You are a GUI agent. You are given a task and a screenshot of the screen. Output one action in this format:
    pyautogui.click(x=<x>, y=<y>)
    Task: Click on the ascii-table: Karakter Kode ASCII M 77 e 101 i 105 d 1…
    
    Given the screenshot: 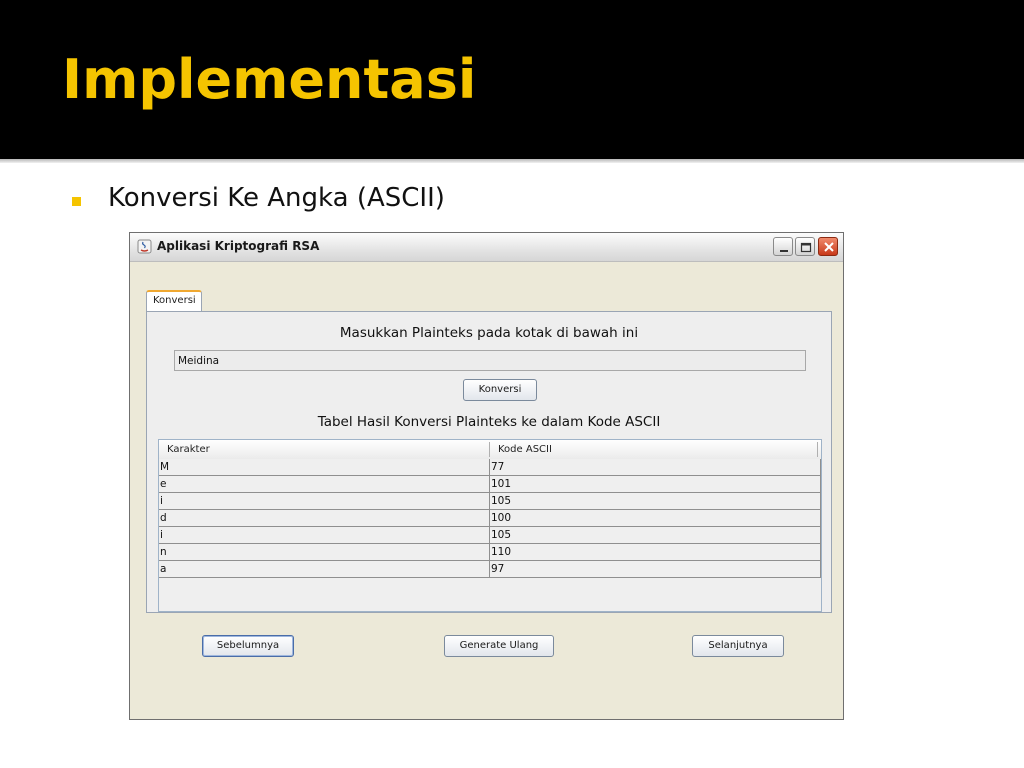 What is the action you would take?
    pyautogui.click(x=490, y=525)
    